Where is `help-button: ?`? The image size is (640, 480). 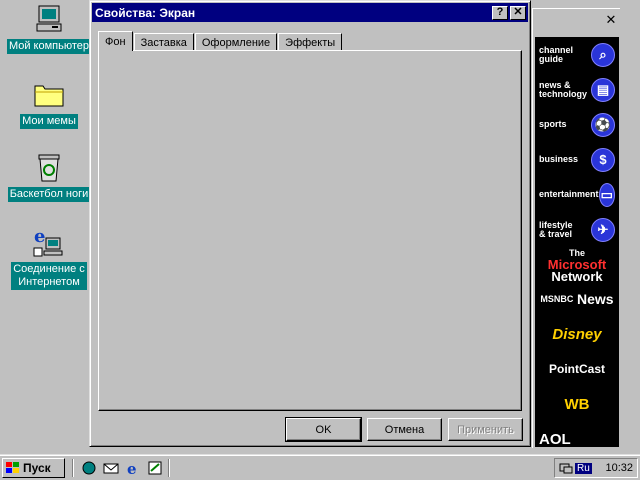 help-button: ? is located at coordinates (500, 12).